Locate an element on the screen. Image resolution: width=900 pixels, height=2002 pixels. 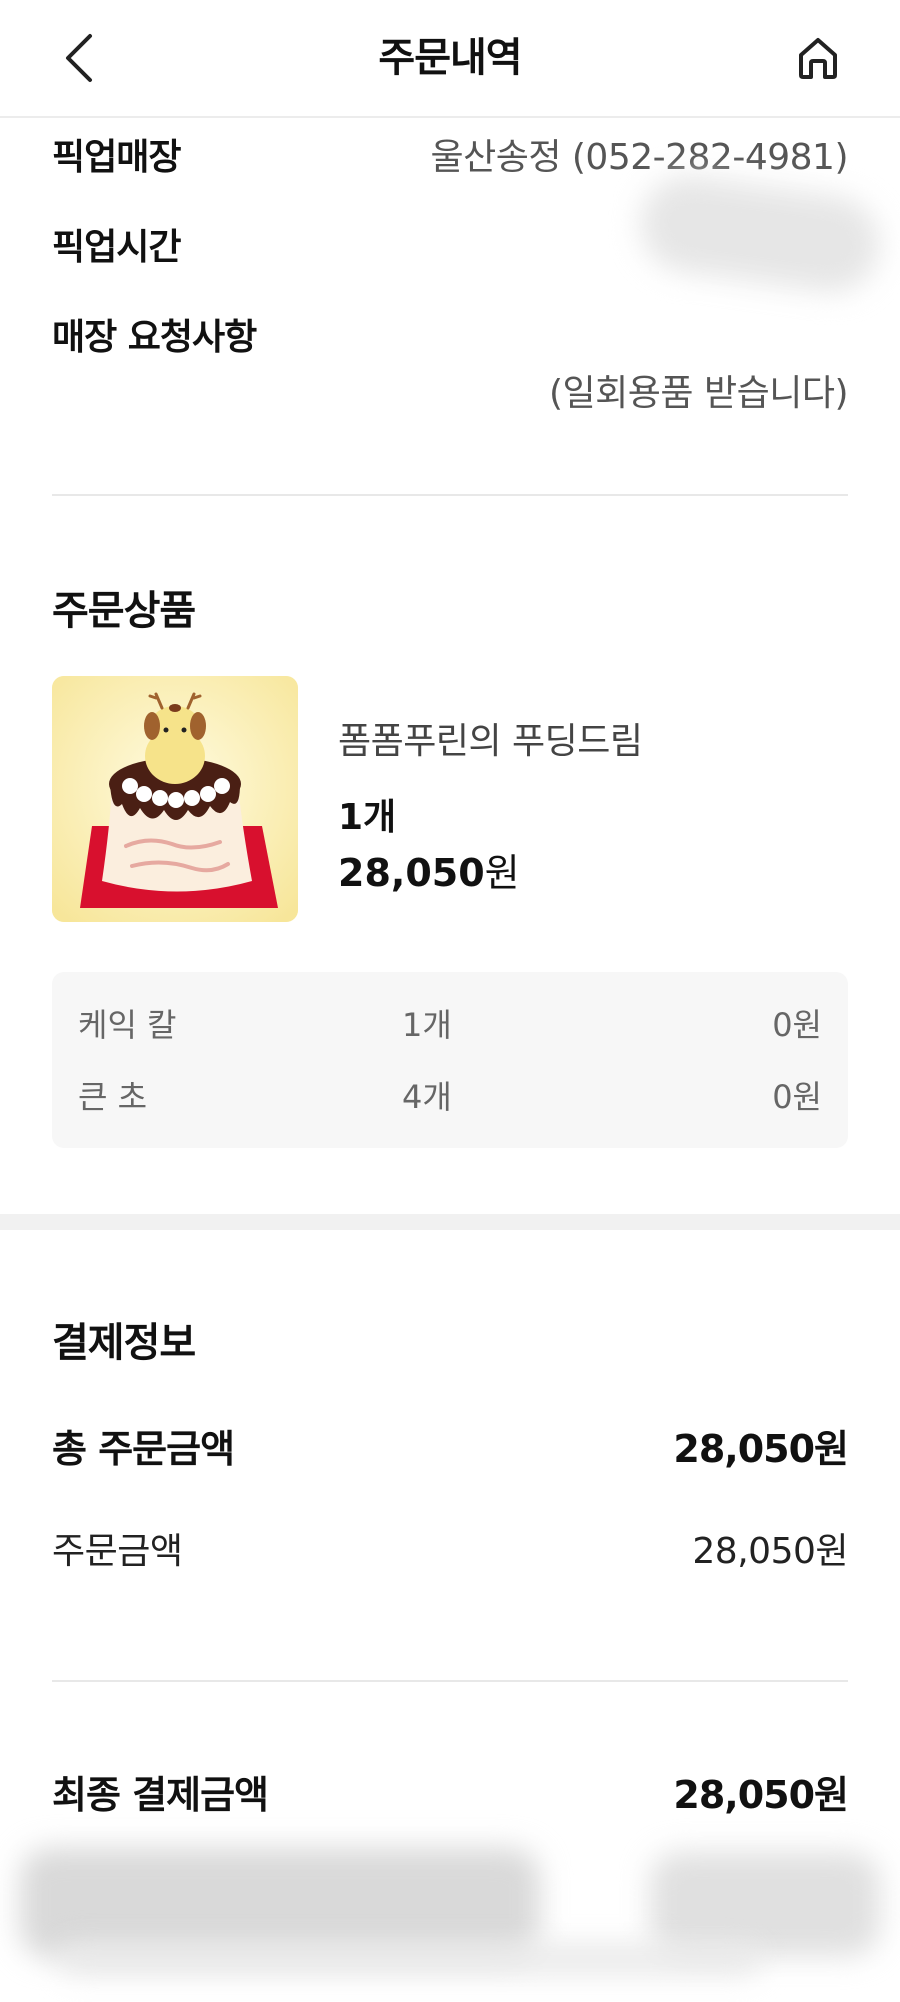
option-qty: 1개 is located at coordinates (427, 1025).